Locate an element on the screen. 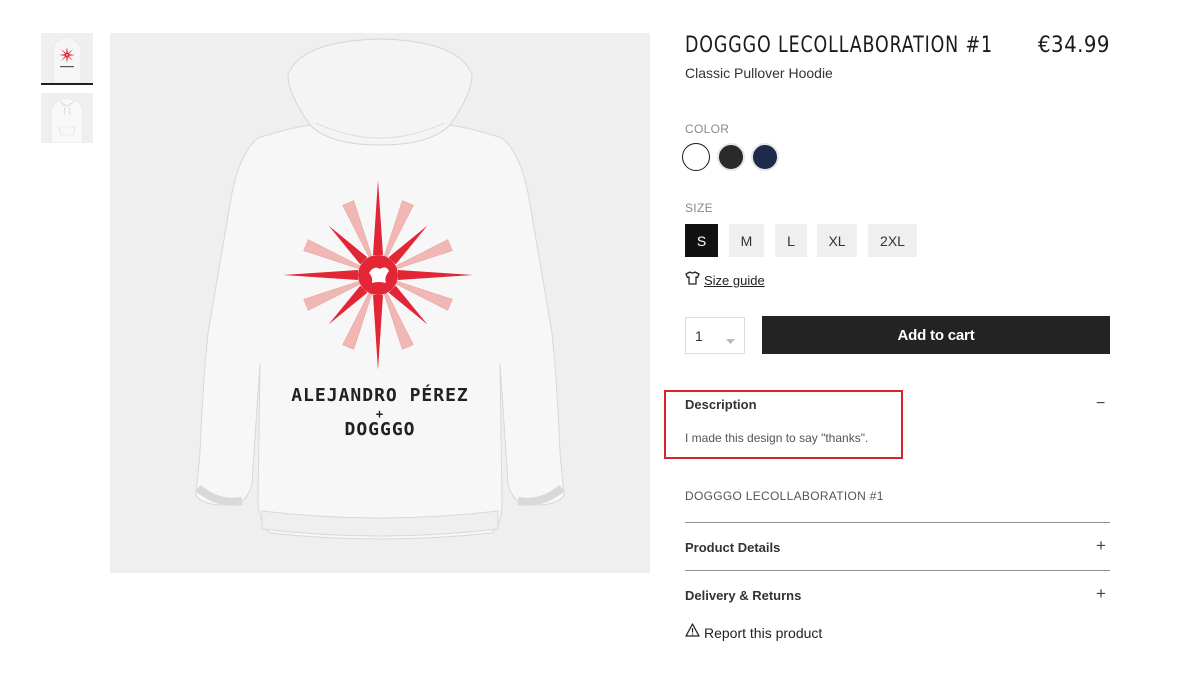 The image size is (1200, 676). size-option-xl: XL is located at coordinates (837, 240).